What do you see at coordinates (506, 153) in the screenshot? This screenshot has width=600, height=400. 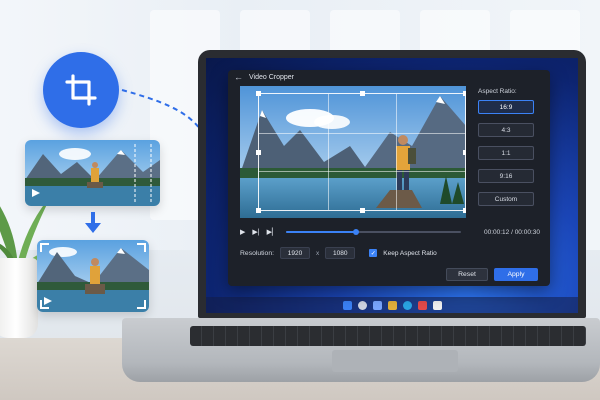 I see `aspect-1-1-button: 1:1` at bounding box center [506, 153].